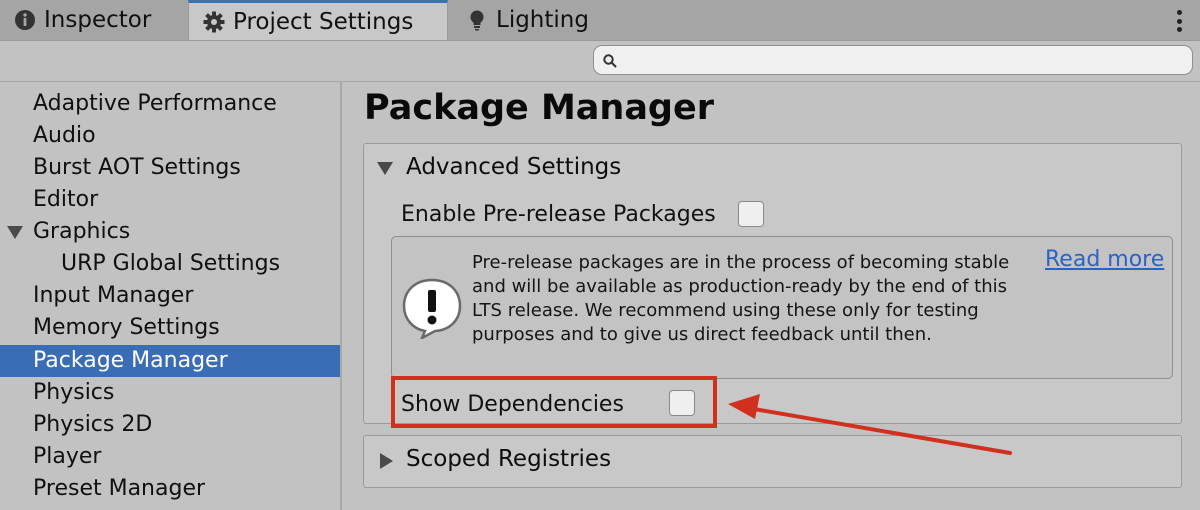 The width and height of the screenshot is (1200, 510). What do you see at coordinates (137, 167) in the screenshot?
I see `sidebar-item-label: Burst AOT Settings` at bounding box center [137, 167].